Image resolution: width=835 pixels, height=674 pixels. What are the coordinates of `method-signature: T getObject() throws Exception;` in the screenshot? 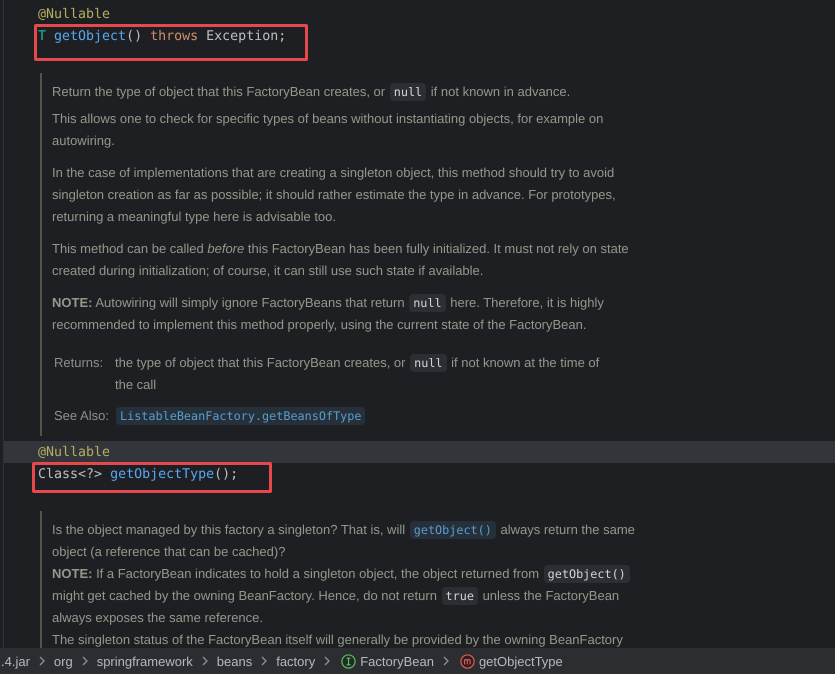 It's located at (162, 36).